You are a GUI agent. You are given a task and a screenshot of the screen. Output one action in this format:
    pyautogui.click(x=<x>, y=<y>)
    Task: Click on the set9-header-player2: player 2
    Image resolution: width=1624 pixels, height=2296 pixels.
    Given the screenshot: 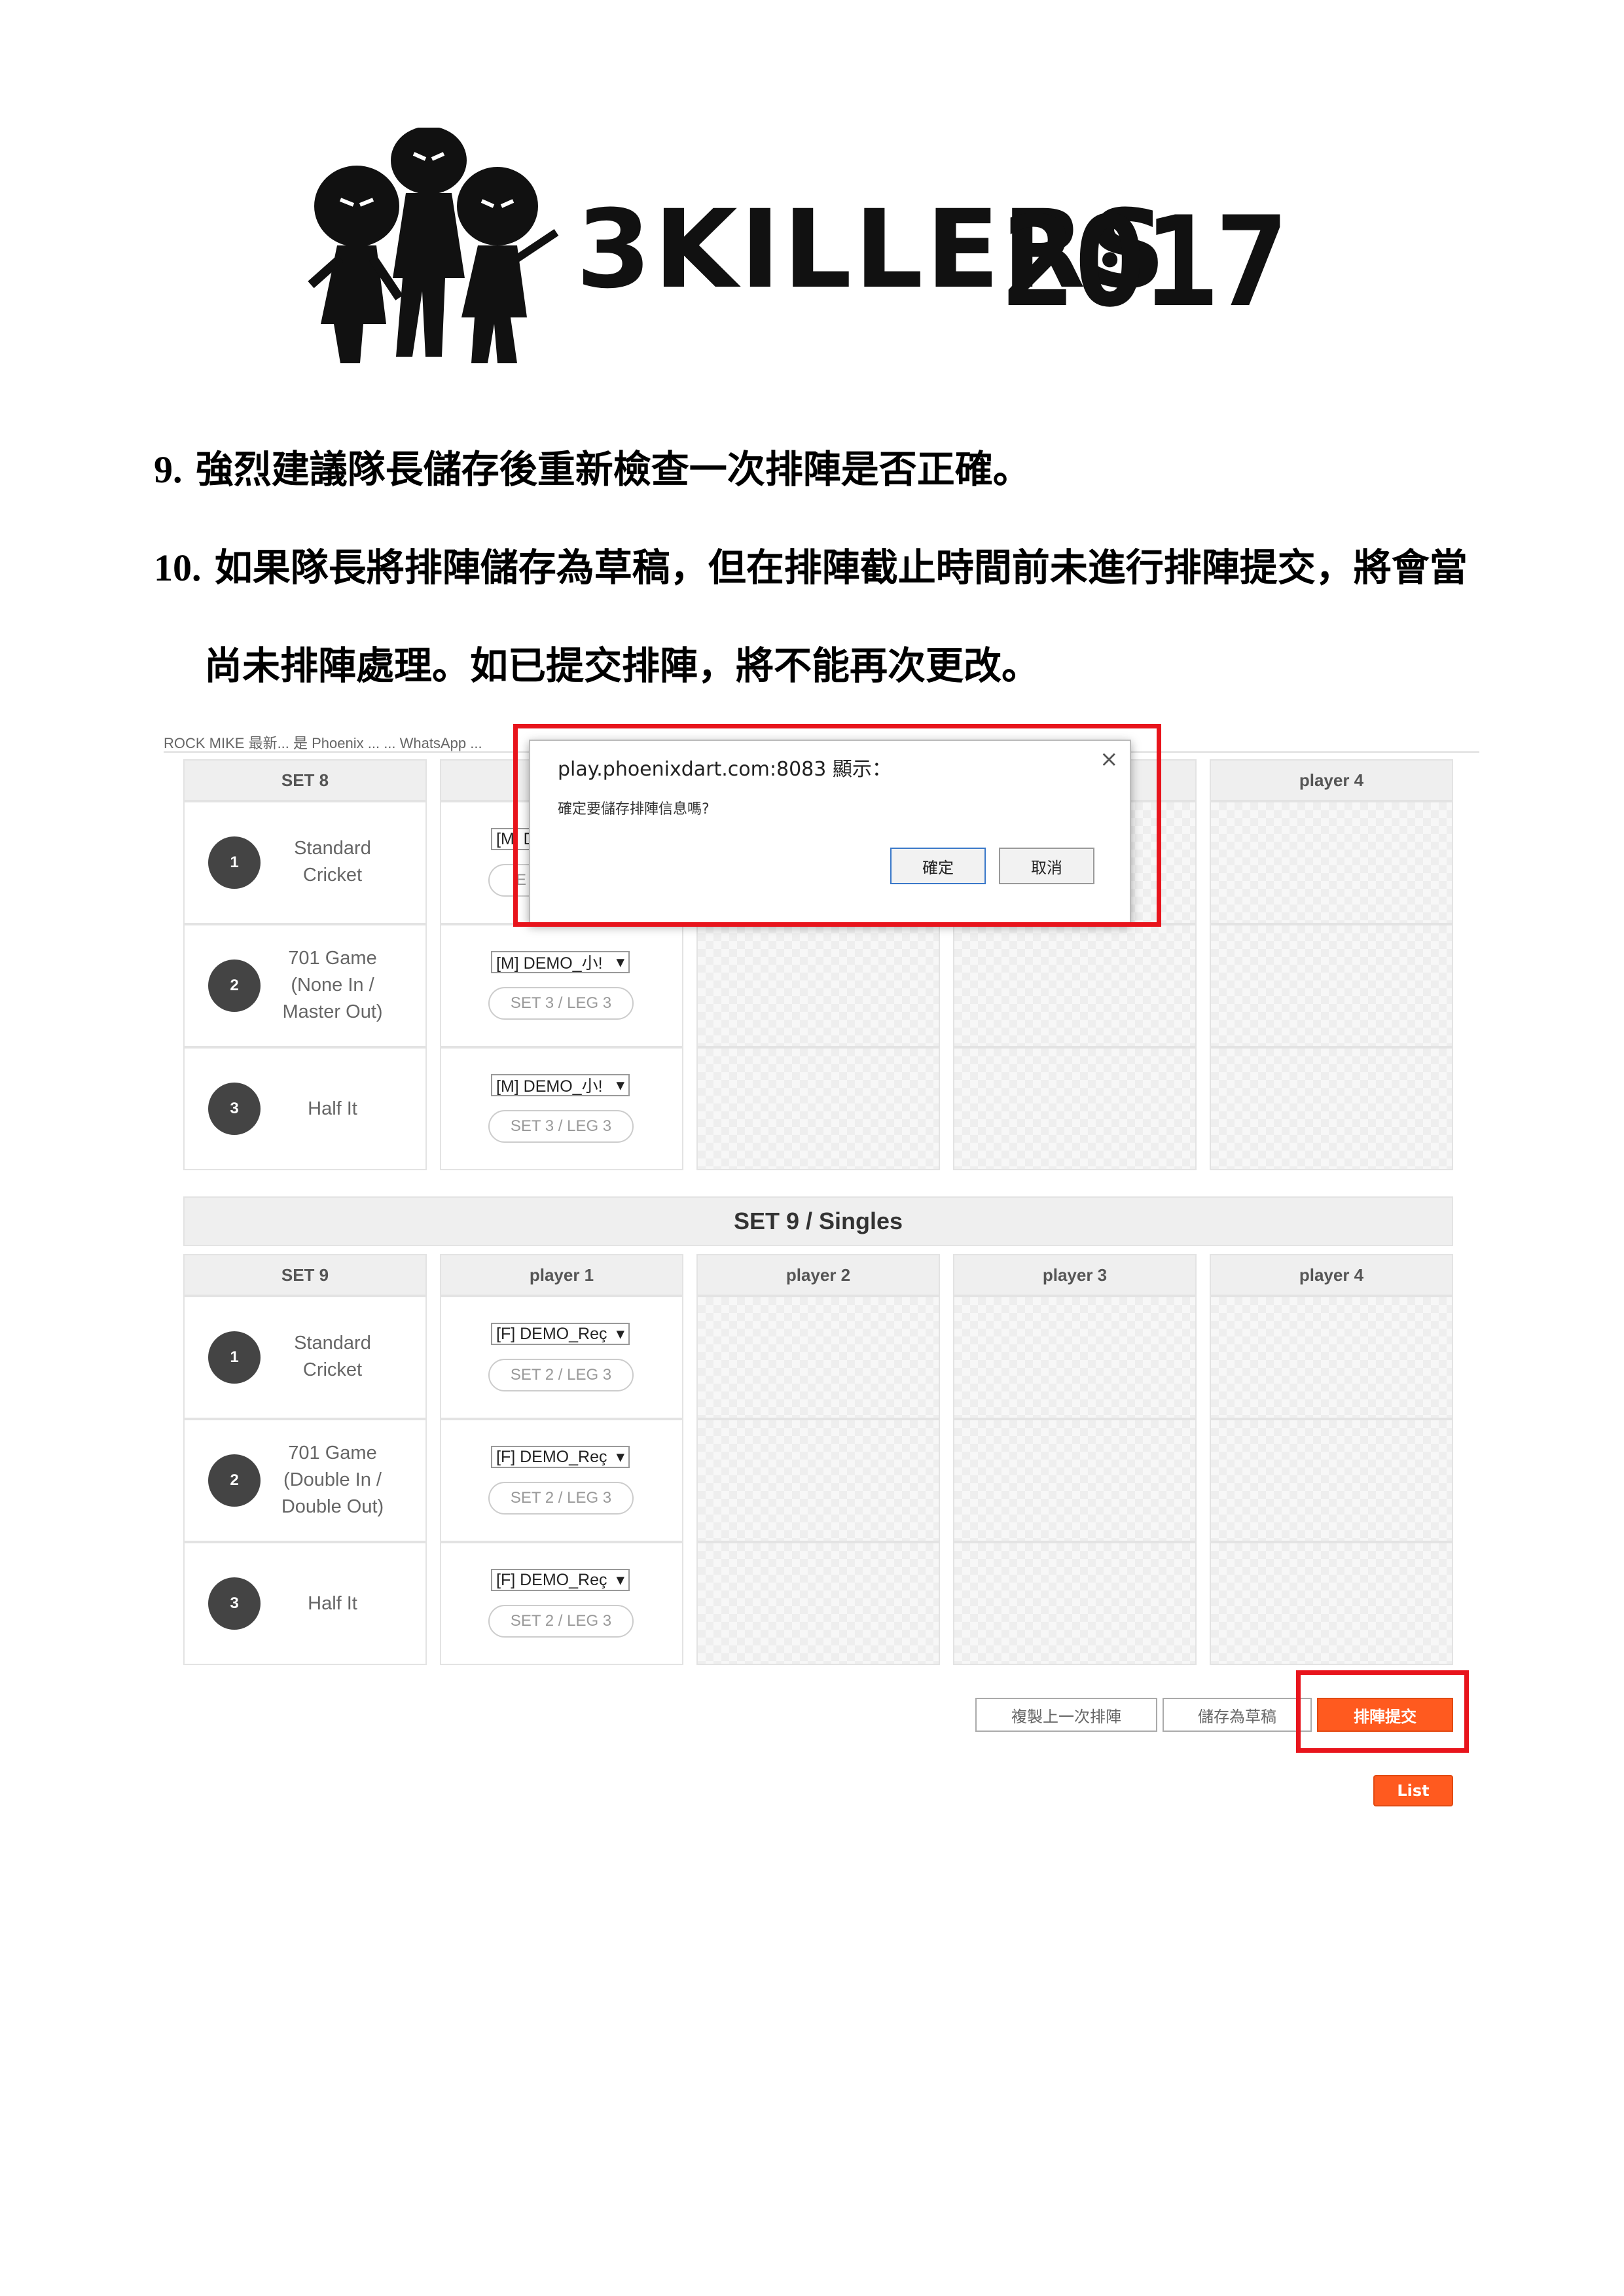 What is the action you would take?
    pyautogui.click(x=818, y=1275)
    